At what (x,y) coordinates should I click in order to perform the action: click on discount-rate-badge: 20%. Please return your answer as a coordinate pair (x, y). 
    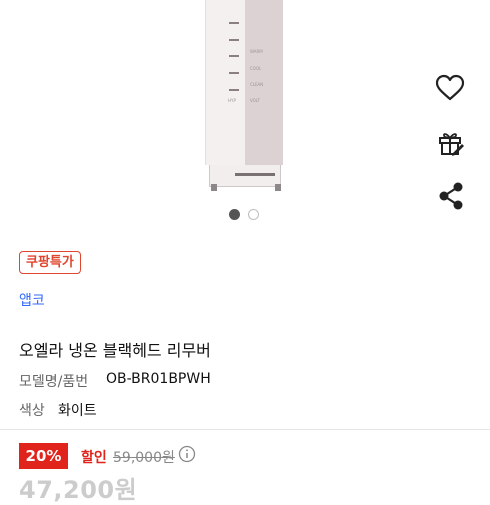
    Looking at the image, I should click on (43, 456).